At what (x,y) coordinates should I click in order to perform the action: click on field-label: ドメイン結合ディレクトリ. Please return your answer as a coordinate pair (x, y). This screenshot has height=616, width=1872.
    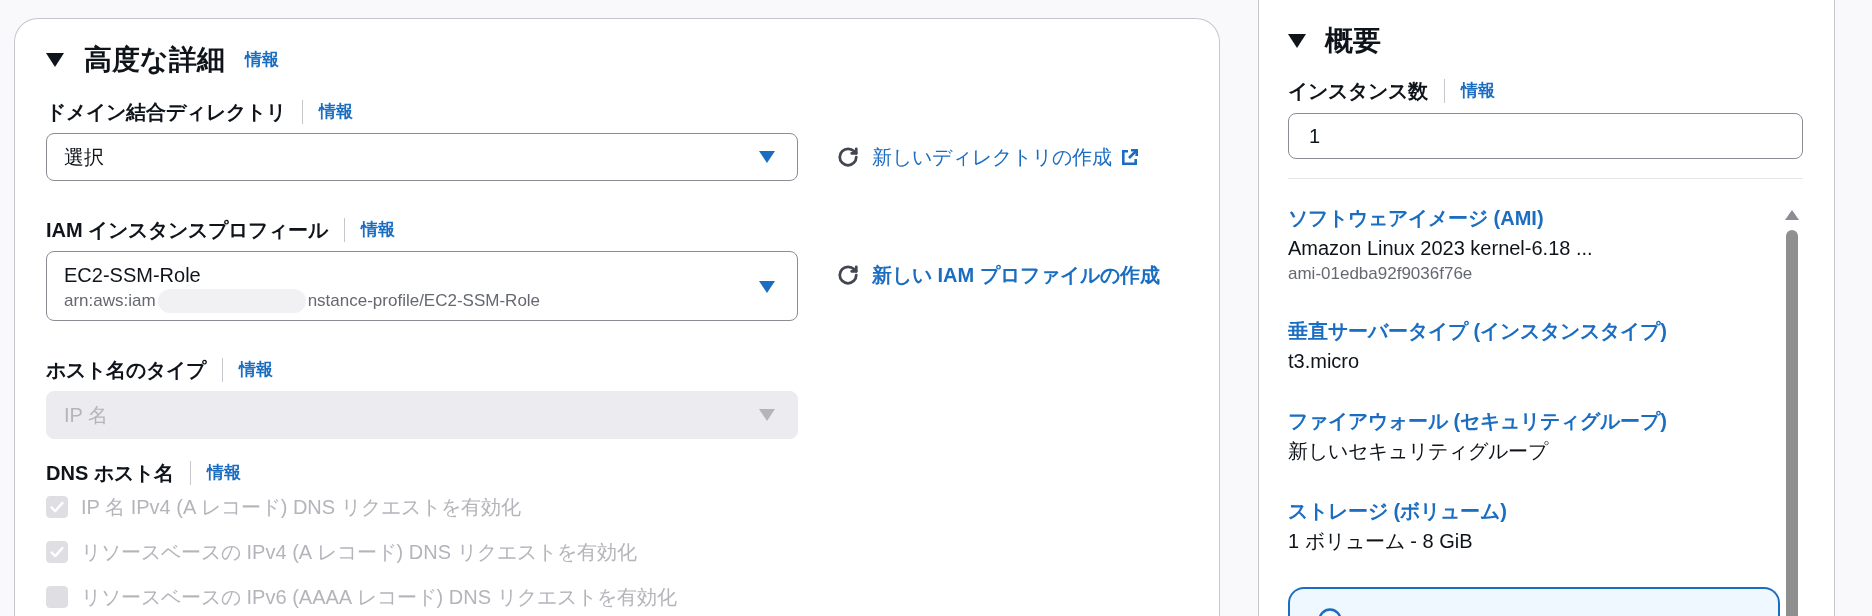
    Looking at the image, I should click on (166, 112).